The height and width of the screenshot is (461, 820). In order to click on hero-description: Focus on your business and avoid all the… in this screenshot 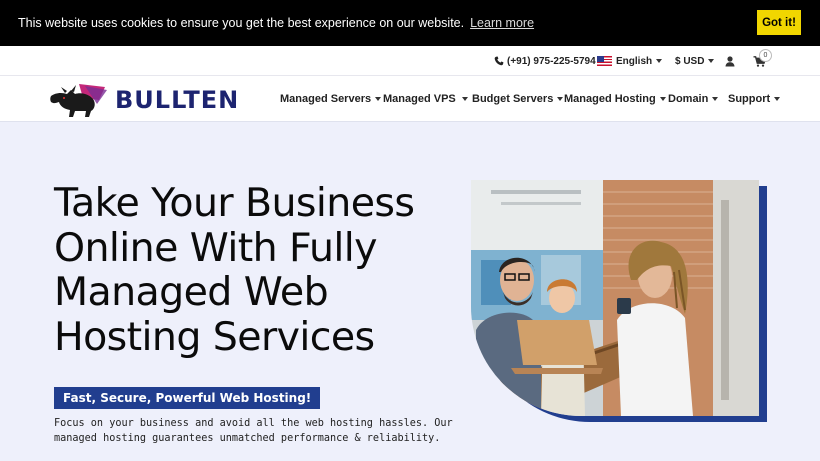, I will do `click(253, 431)`.